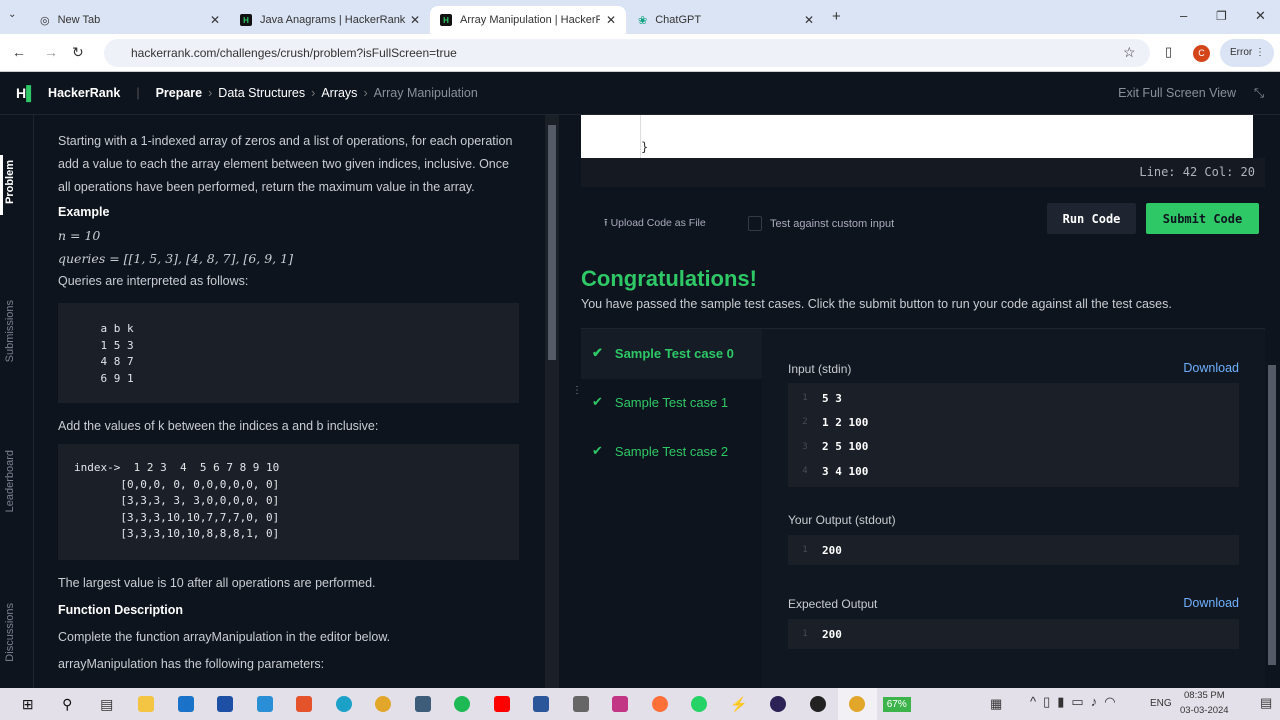 The height and width of the screenshot is (720, 1280). I want to click on bookmark-star-icon: ☆, so click(1129, 52).